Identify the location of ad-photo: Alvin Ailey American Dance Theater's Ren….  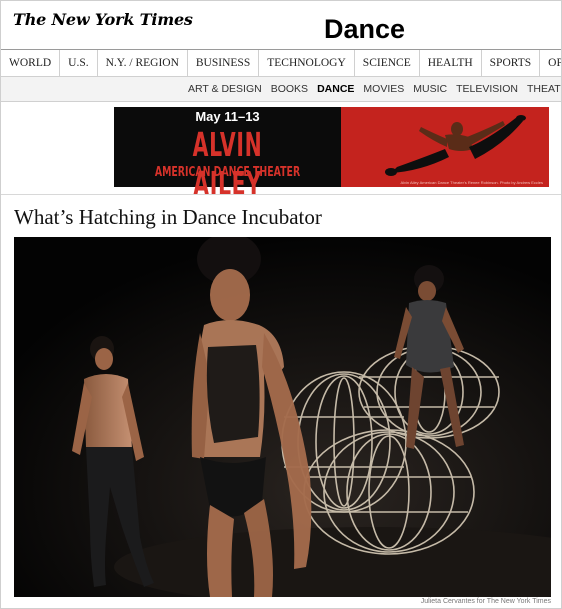
(445, 147).